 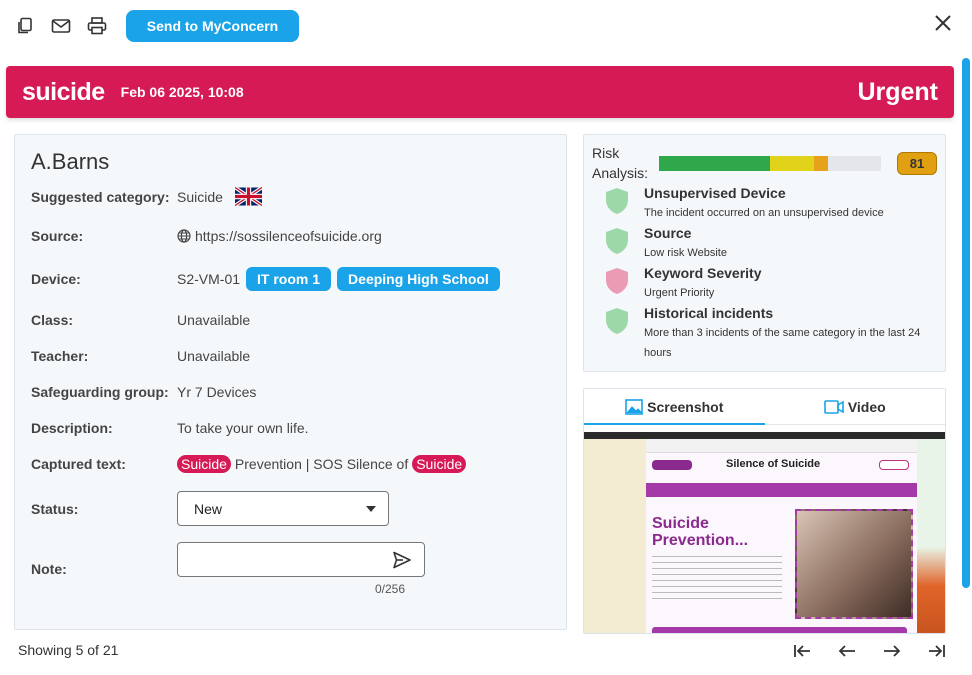 I want to click on note-char-counter: 0/256, so click(x=390, y=589).